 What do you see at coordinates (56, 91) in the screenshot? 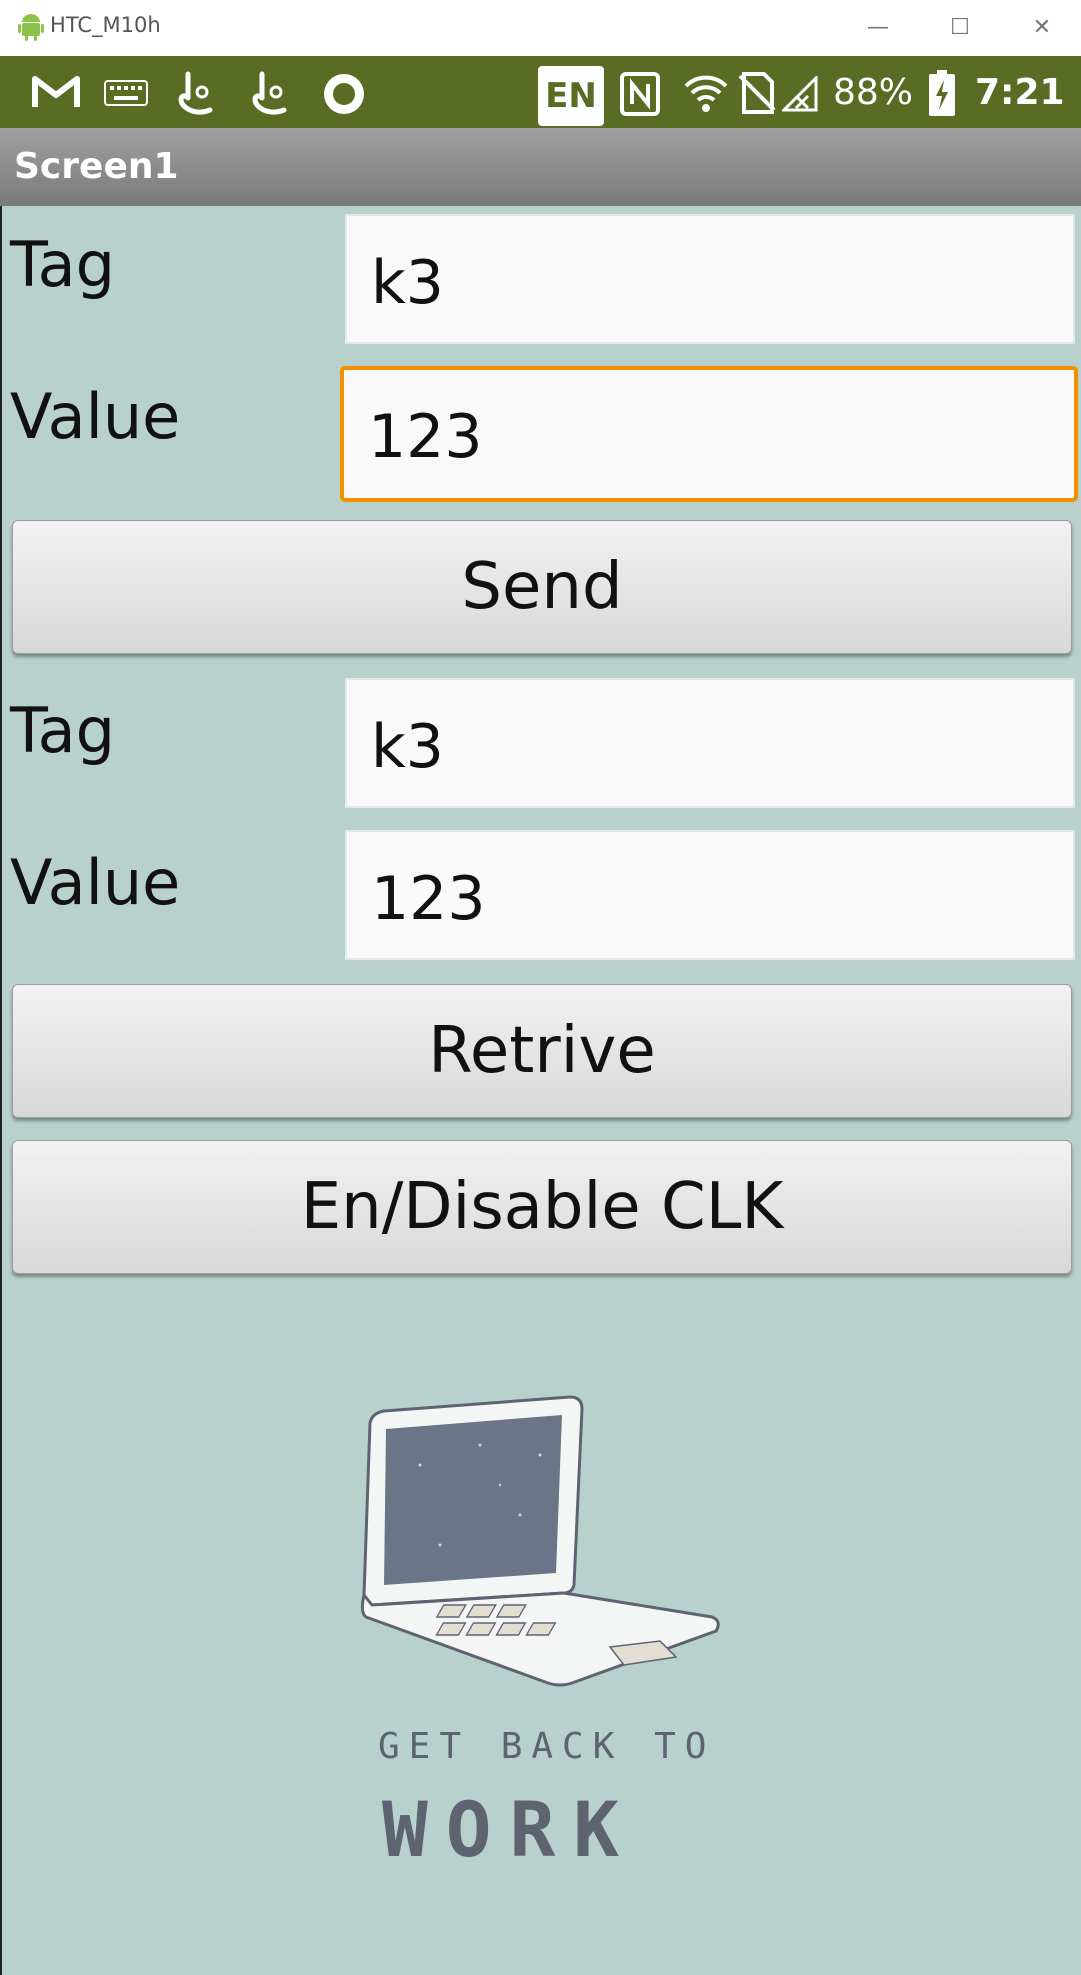
I see `gmail-icon` at bounding box center [56, 91].